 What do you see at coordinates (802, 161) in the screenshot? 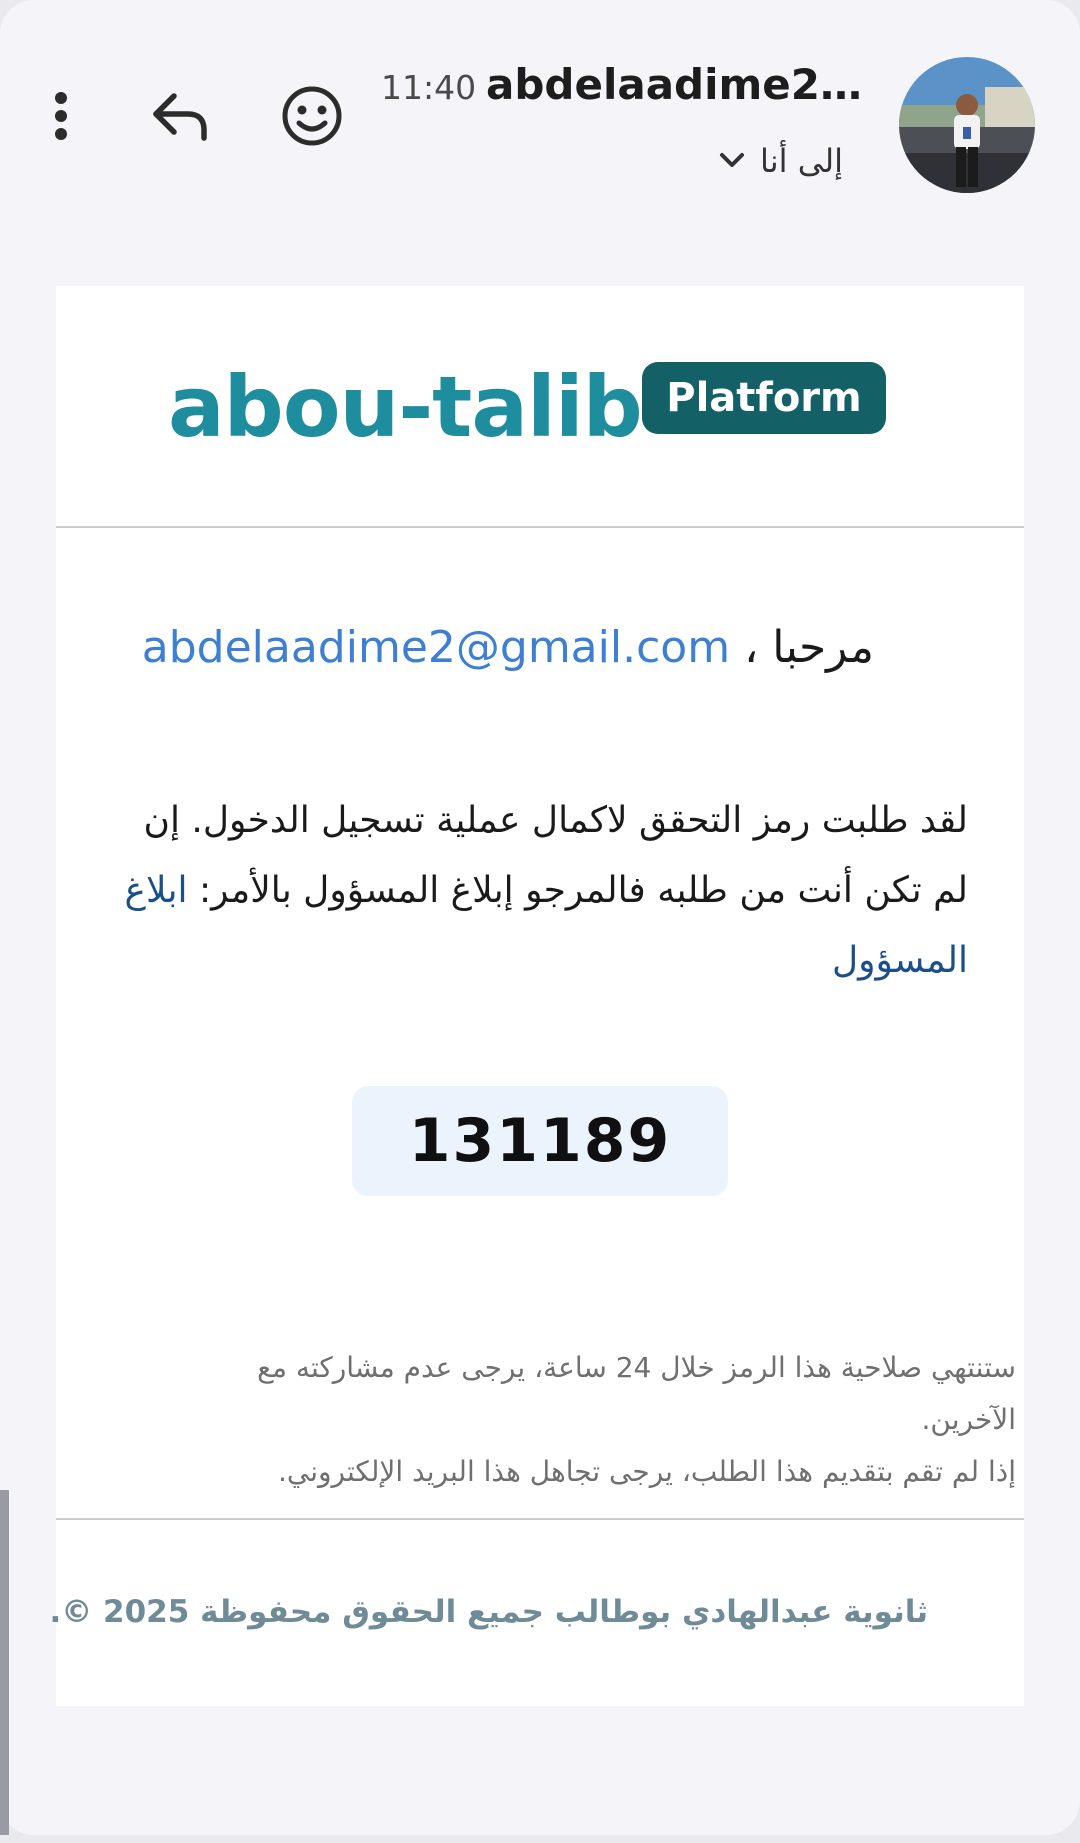
I see `recipient-label: إلى أنا` at bounding box center [802, 161].